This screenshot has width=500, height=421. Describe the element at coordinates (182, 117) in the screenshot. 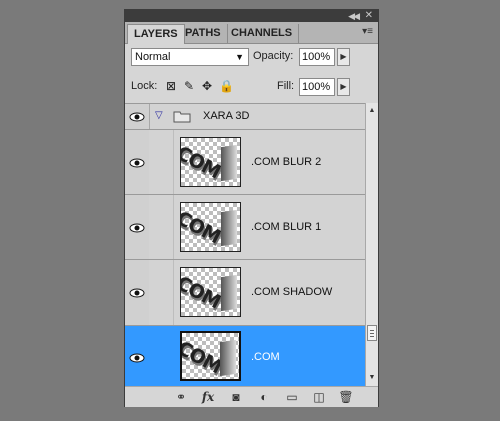

I see `folder-icon` at that location.